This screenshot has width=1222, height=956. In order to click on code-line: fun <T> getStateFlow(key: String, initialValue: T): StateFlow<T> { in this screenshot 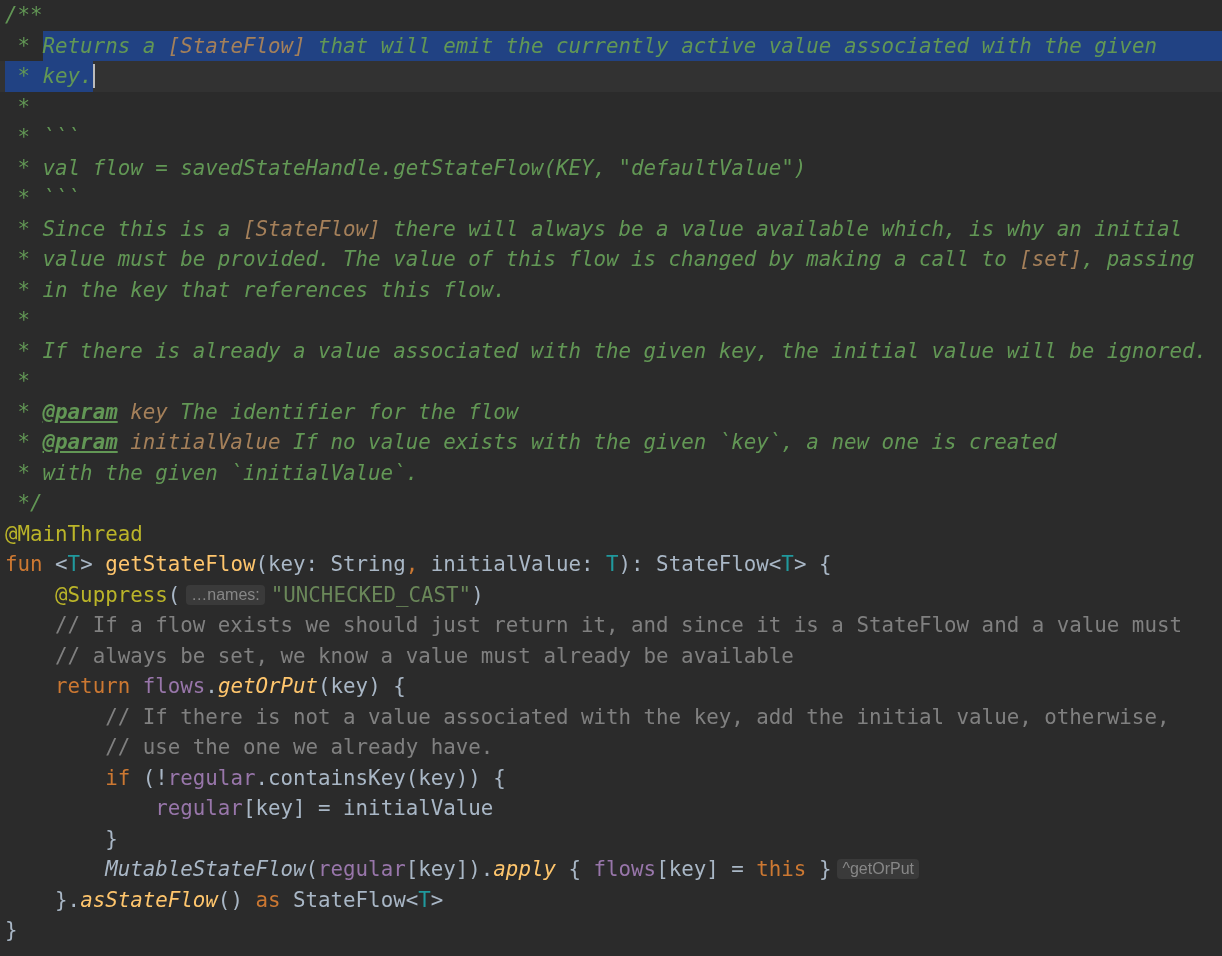, I will do `click(418, 564)`.